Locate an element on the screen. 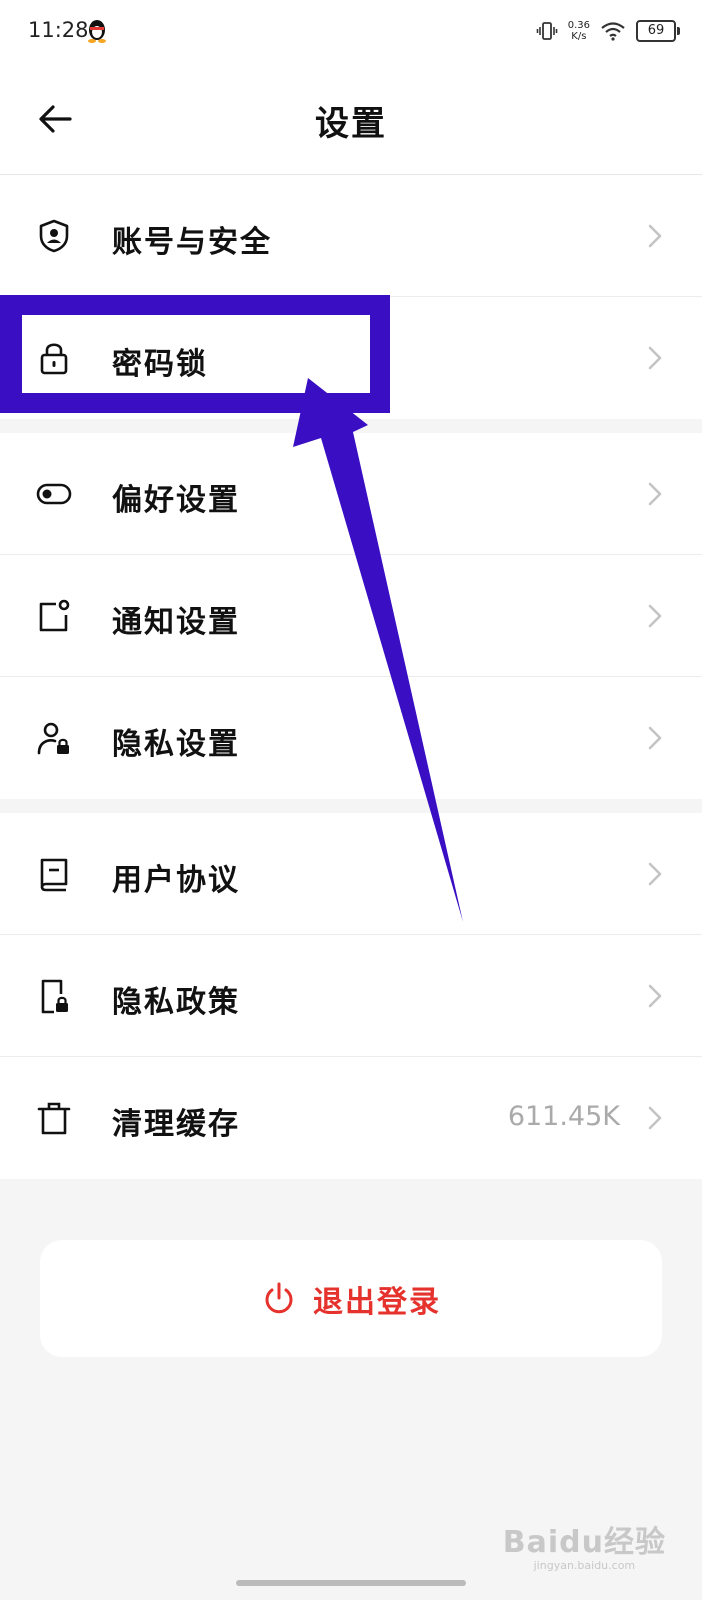 The width and height of the screenshot is (702, 1600). lock-icon is located at coordinates (54, 359).